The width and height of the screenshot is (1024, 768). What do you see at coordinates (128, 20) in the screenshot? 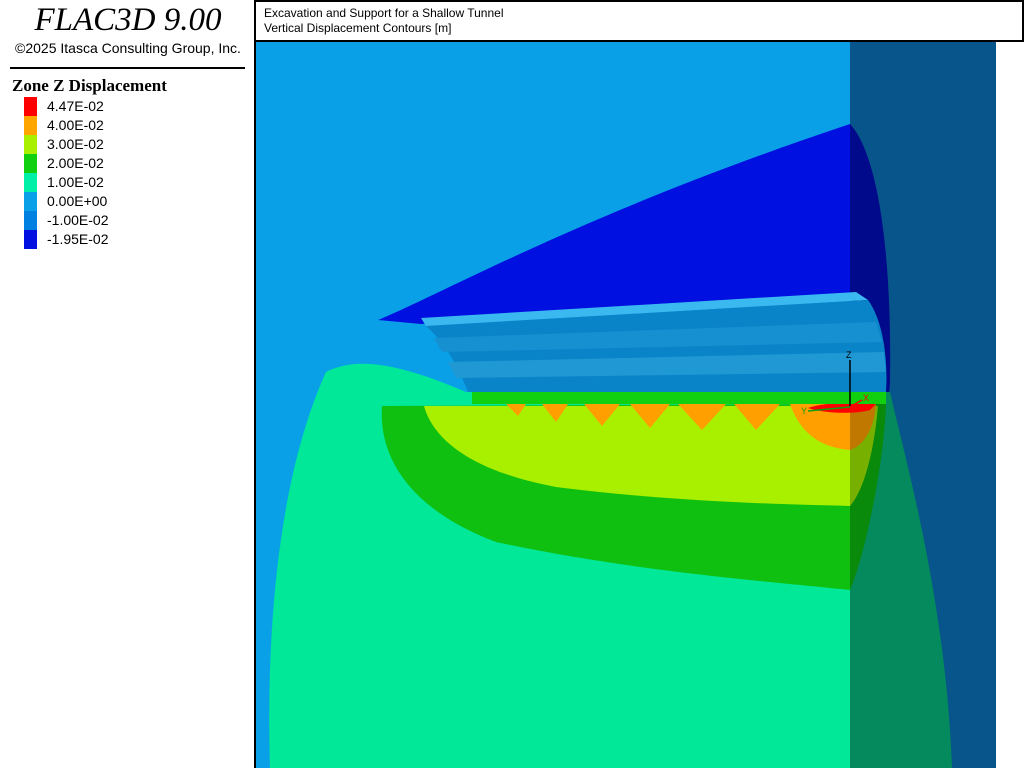
I see `app-title: FLAC3D 9.00` at bounding box center [128, 20].